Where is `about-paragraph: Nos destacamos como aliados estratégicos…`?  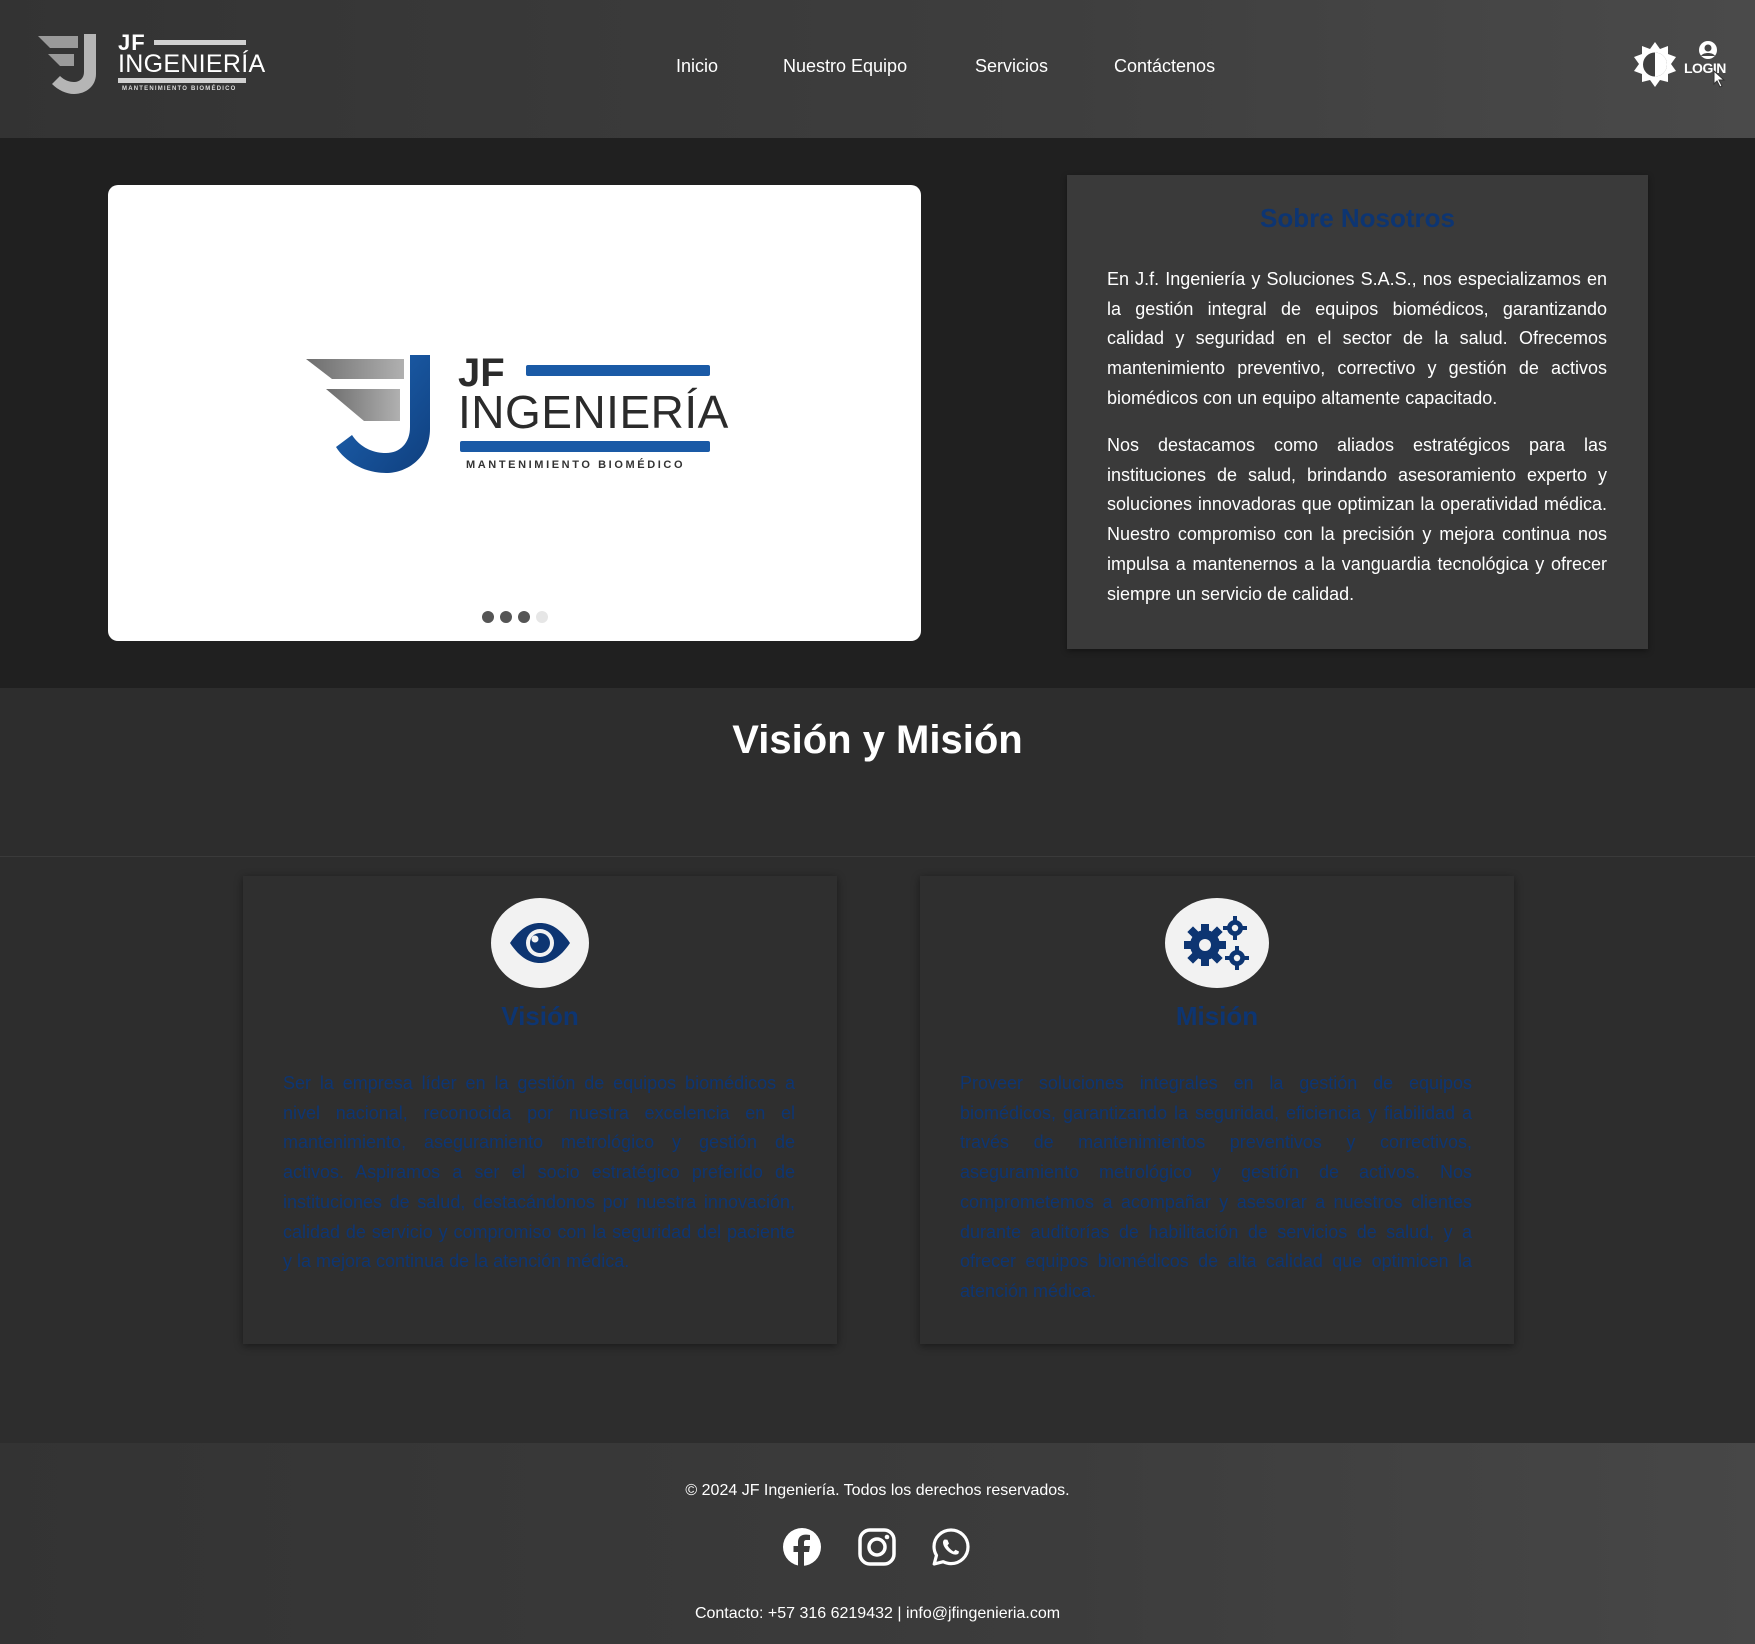
about-paragraph: Nos destacamos como aliados estratégicos… is located at coordinates (1357, 519).